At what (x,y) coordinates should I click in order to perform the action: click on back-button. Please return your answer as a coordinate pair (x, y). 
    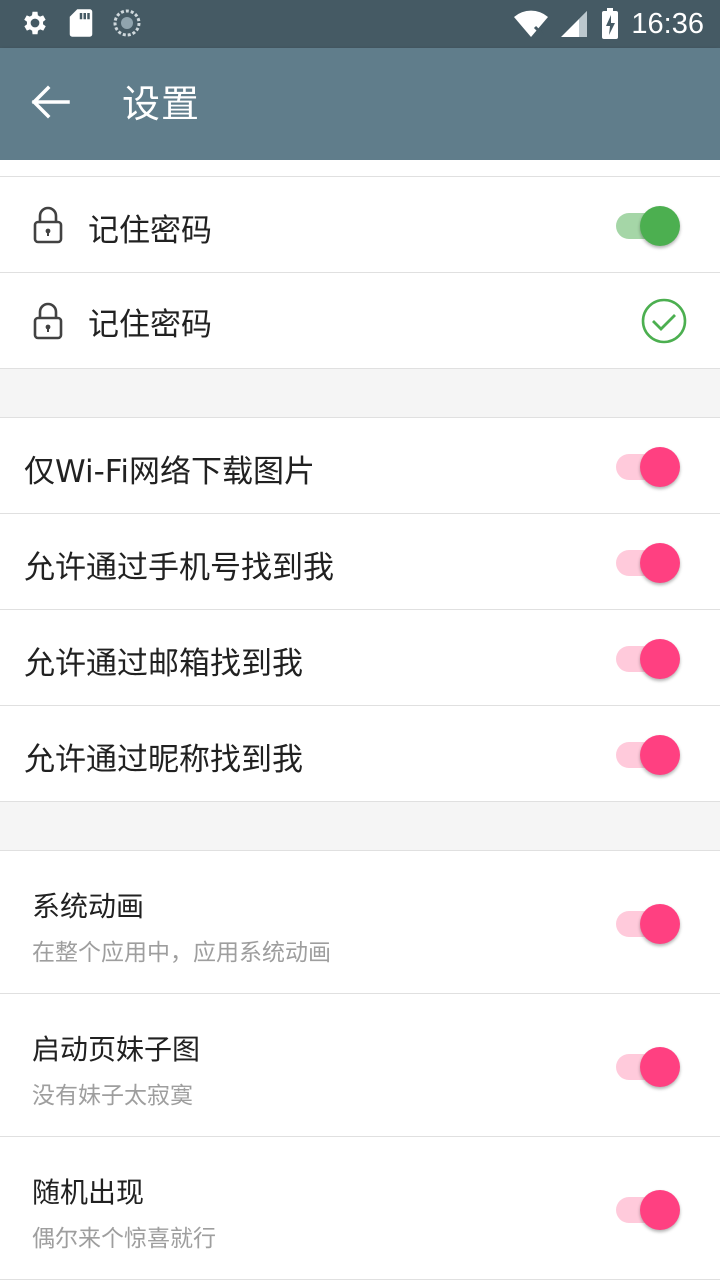
    Looking at the image, I should click on (56, 104).